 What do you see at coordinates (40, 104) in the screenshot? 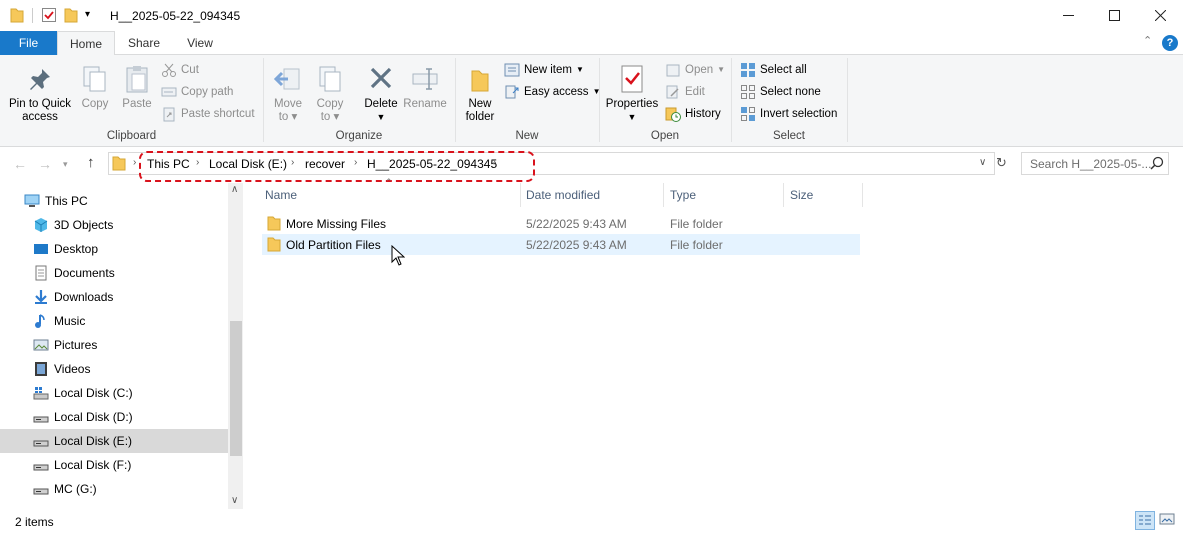
I see `pin-label-line1: Pin to Quick` at bounding box center [40, 104].